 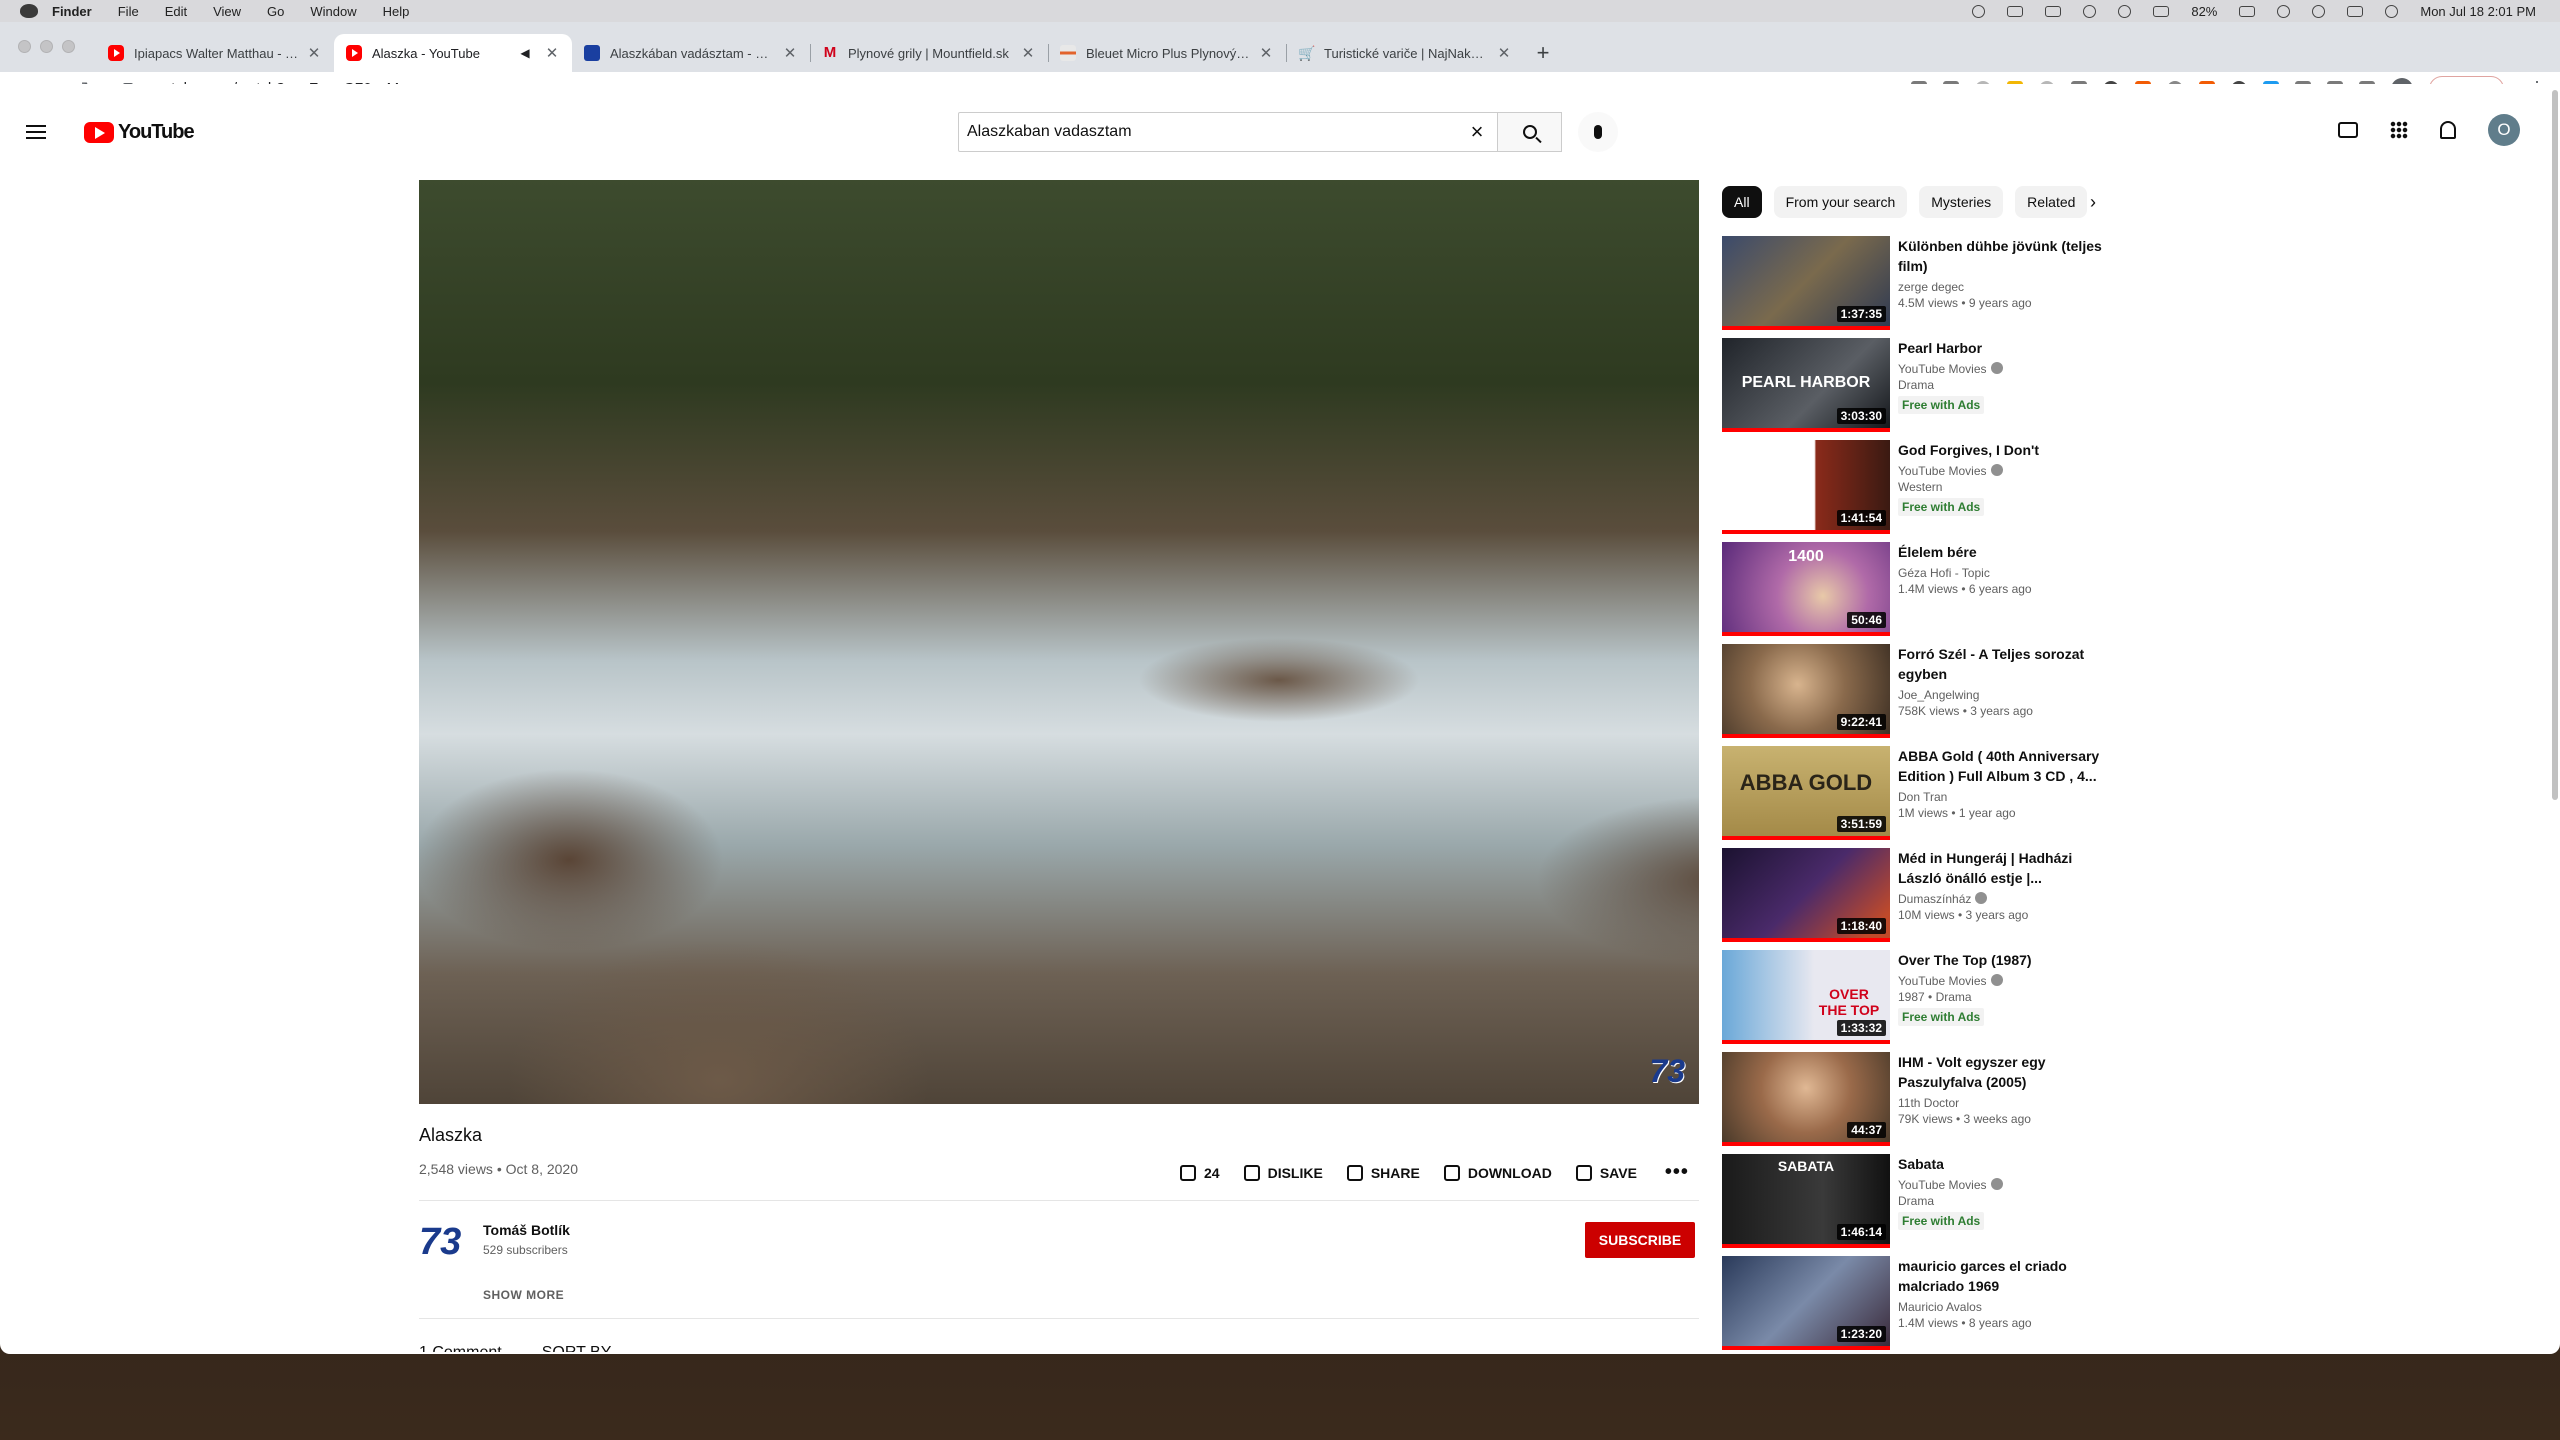 What do you see at coordinates (29, 11) in the screenshot?
I see `apple-menu-icon` at bounding box center [29, 11].